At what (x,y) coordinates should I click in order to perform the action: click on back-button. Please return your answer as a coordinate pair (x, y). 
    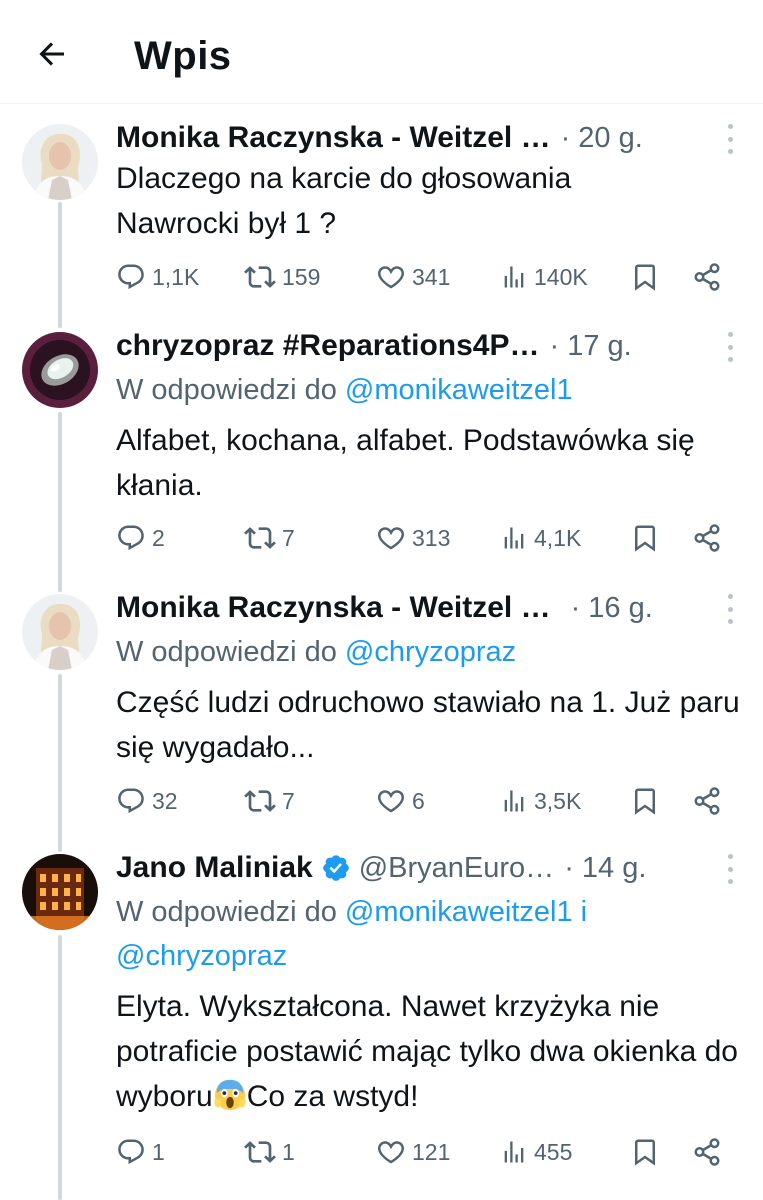
    Looking at the image, I should click on (52, 54).